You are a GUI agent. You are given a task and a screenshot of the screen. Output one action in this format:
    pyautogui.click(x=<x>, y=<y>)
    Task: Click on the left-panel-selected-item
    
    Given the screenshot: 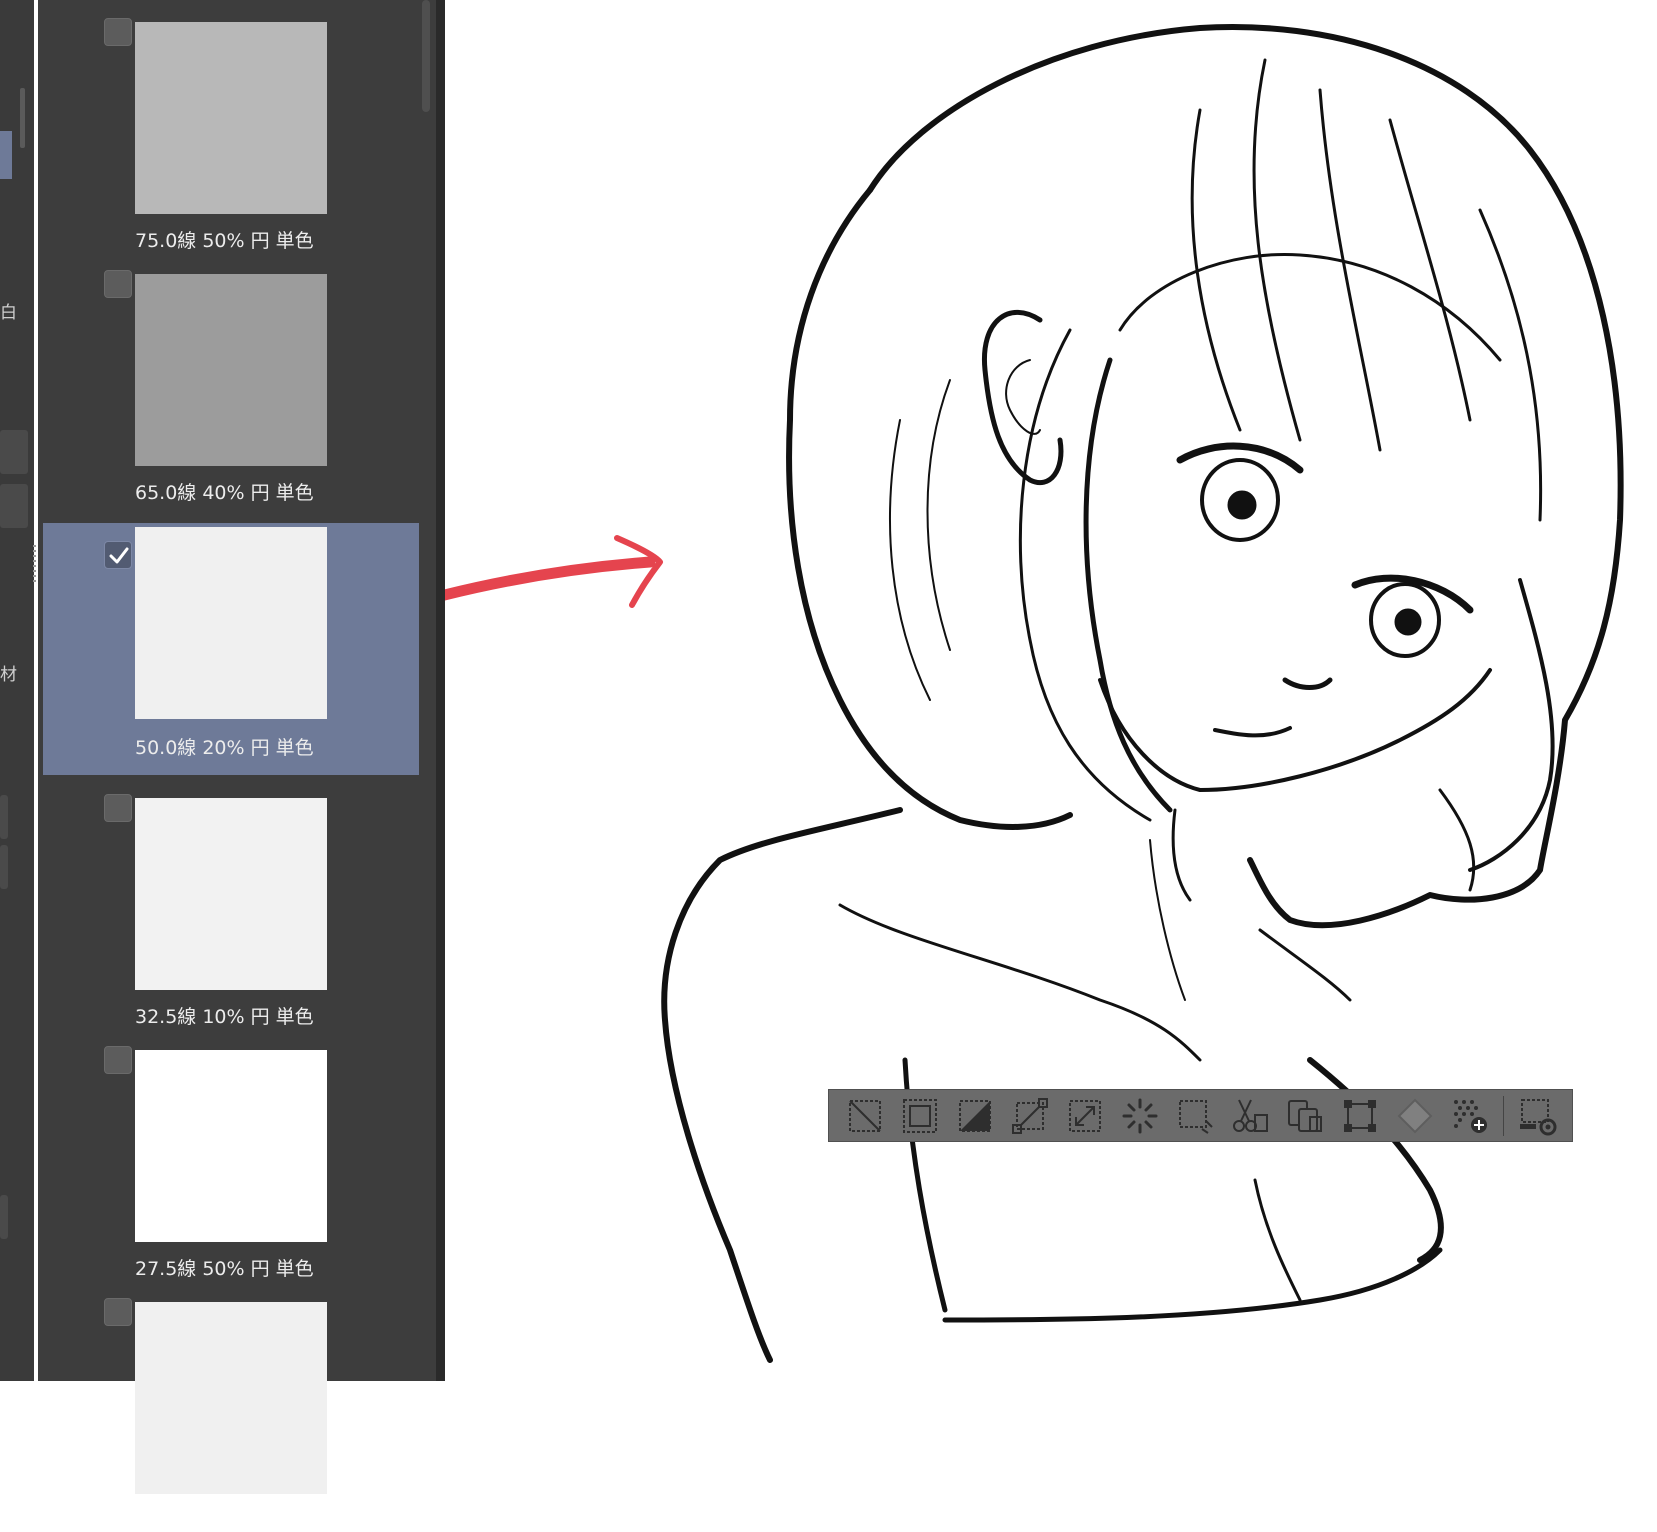 What is the action you would take?
    pyautogui.click(x=6, y=155)
    